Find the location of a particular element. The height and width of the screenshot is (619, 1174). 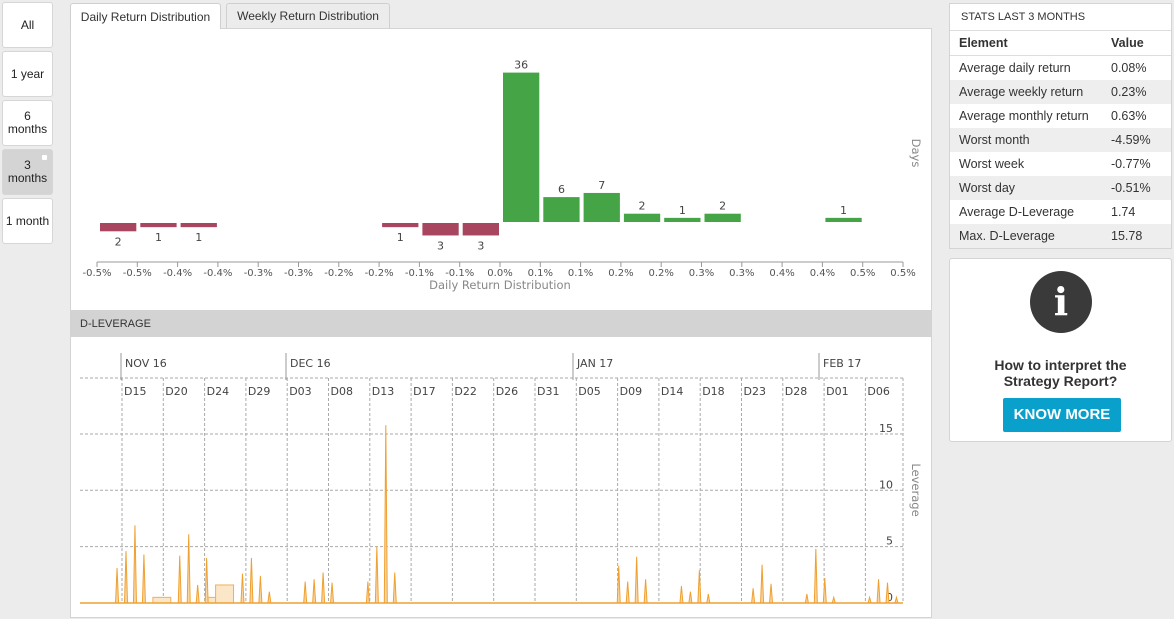

y-tick-label: 5 is located at coordinates (889, 541).